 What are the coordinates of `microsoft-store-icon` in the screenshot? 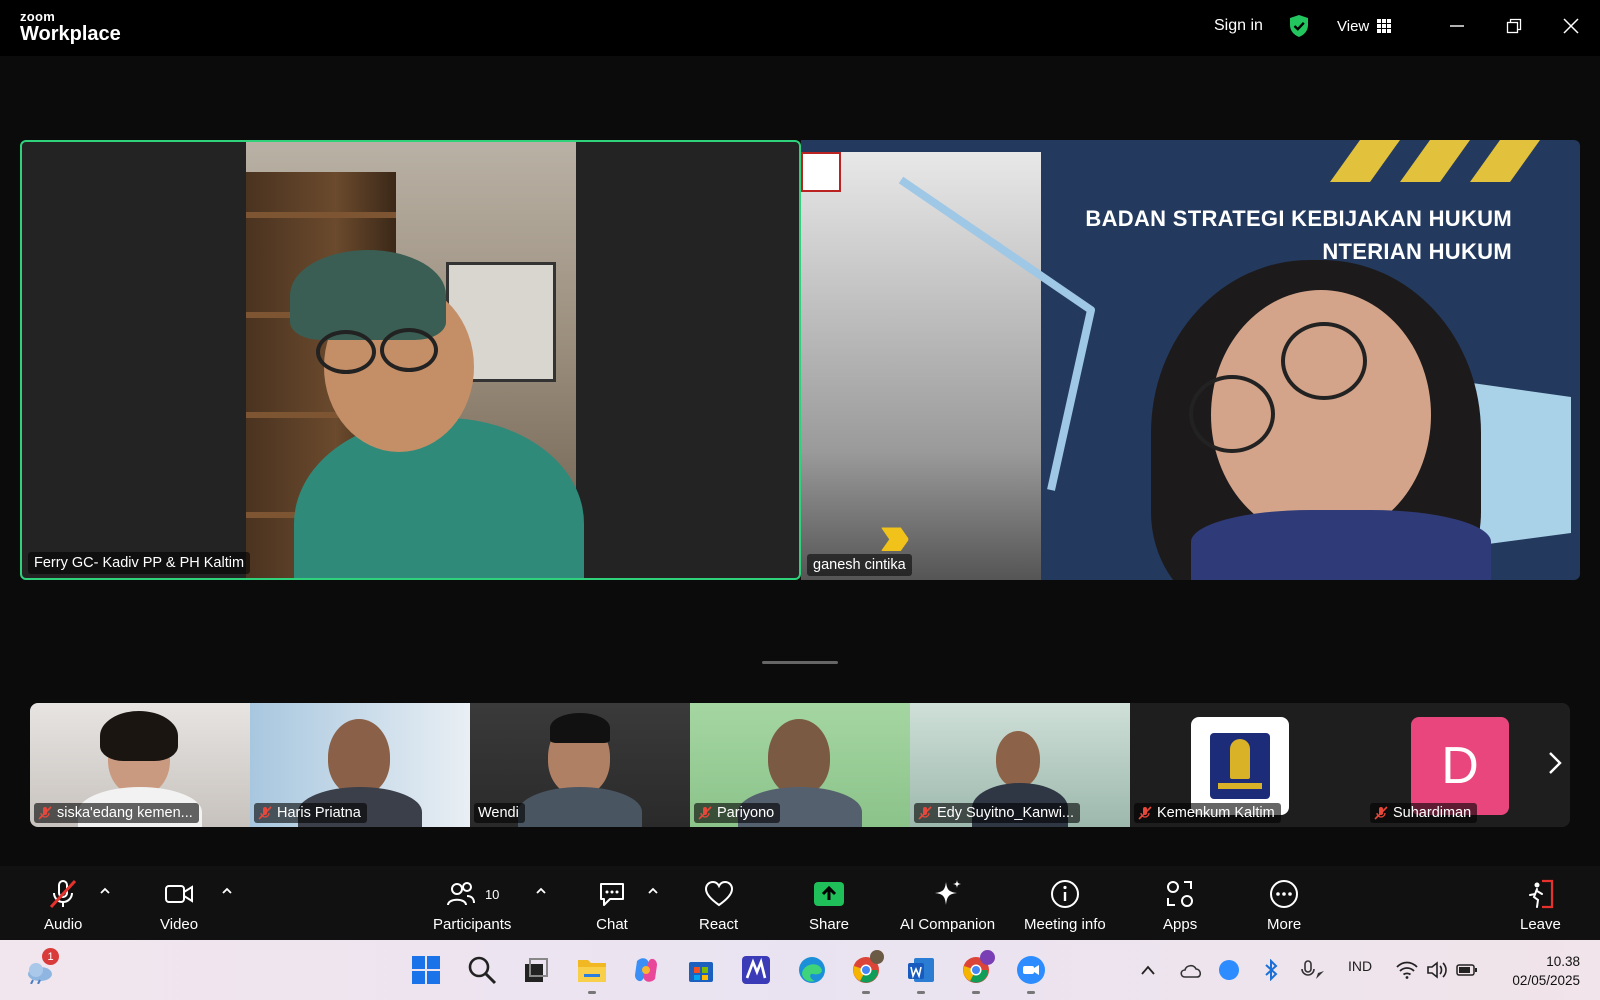 It's located at (701, 970).